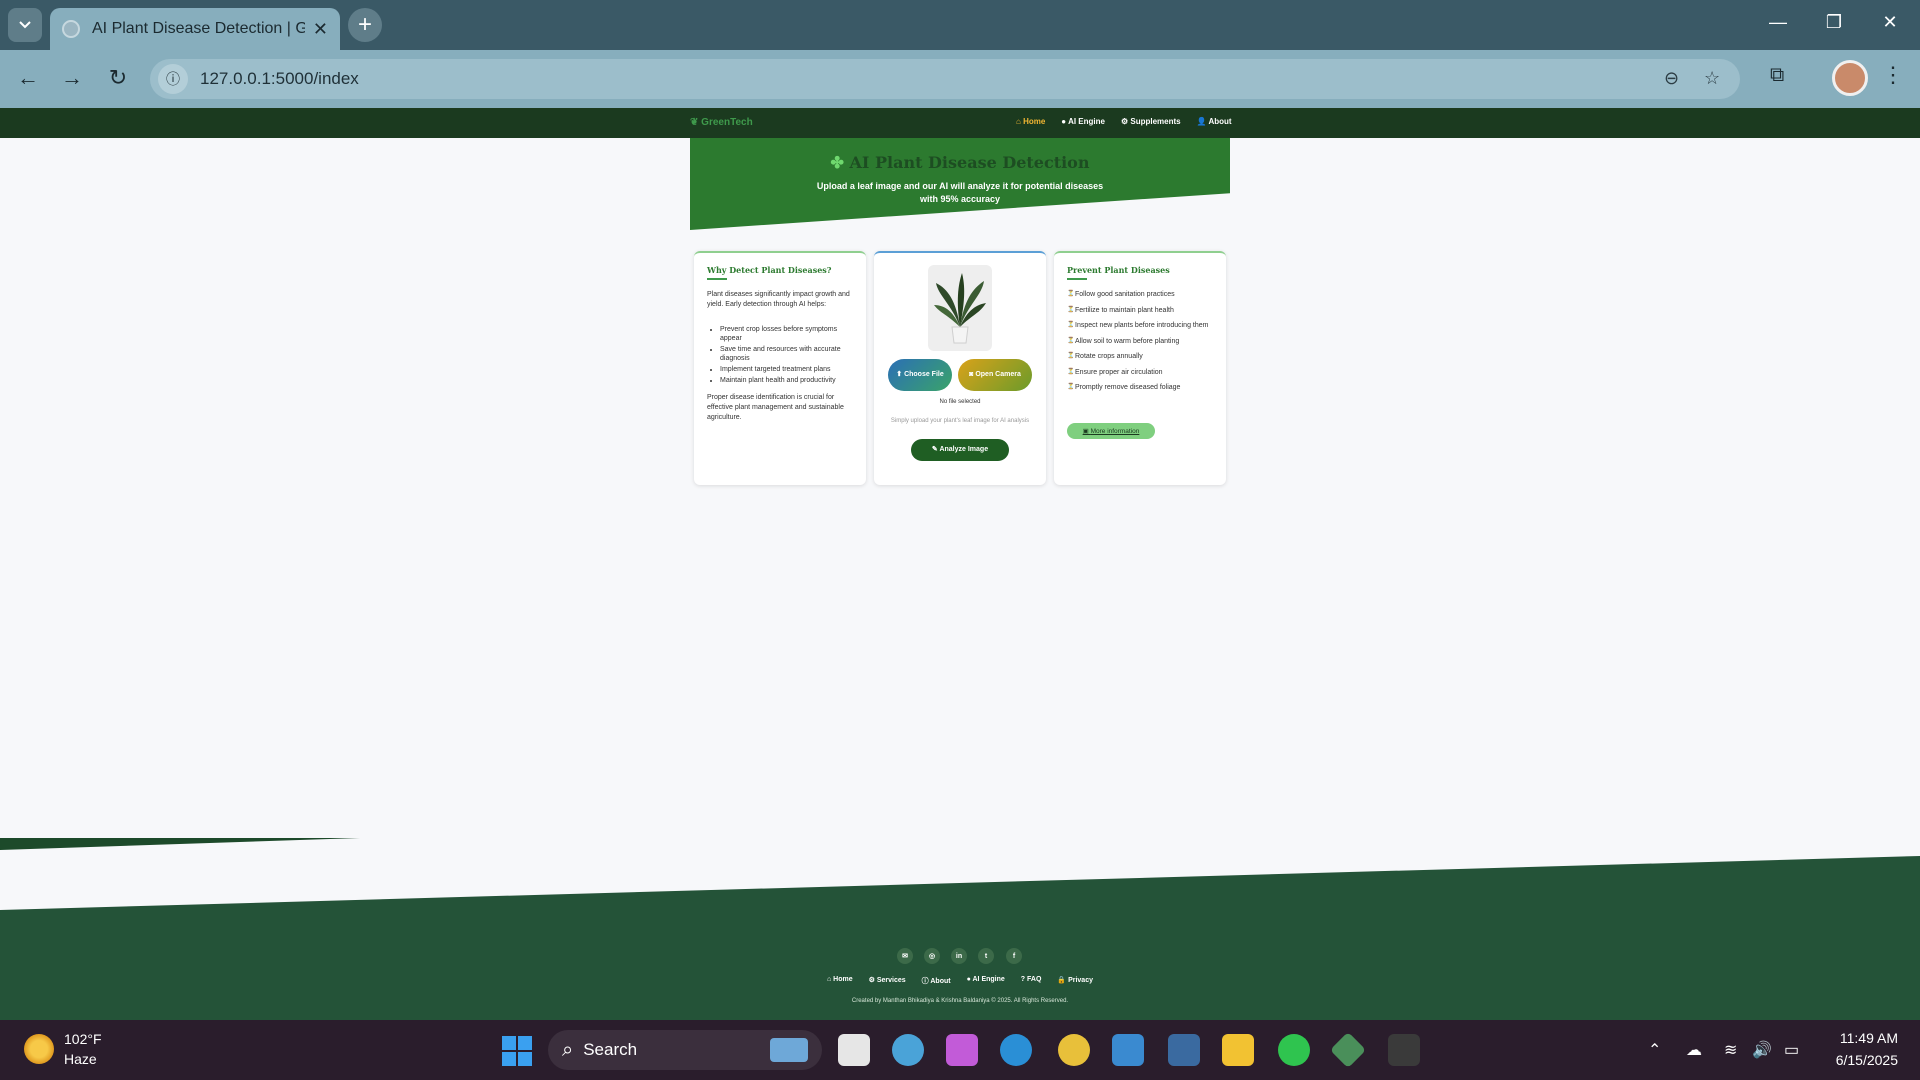 This screenshot has height=1080, width=1920. What do you see at coordinates (789, 1050) in the screenshot?
I see `search-highlight-icon` at bounding box center [789, 1050].